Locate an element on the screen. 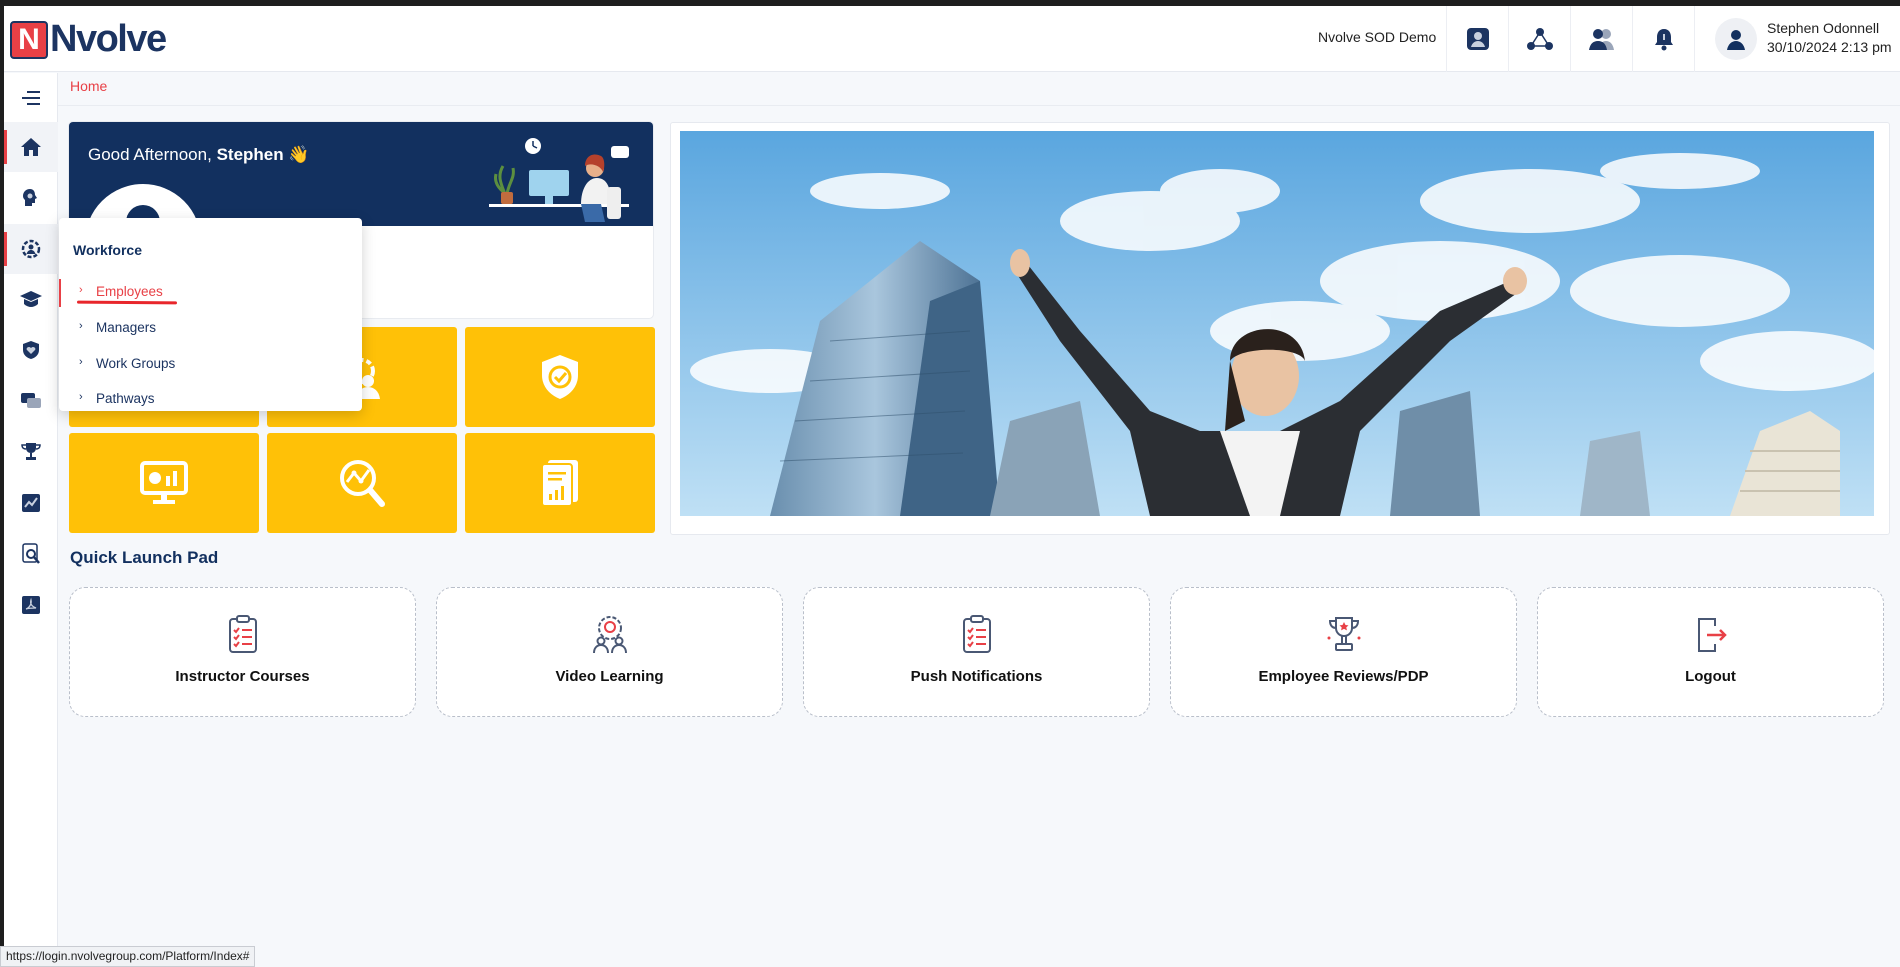  shield-check-icon is located at coordinates (560, 377).